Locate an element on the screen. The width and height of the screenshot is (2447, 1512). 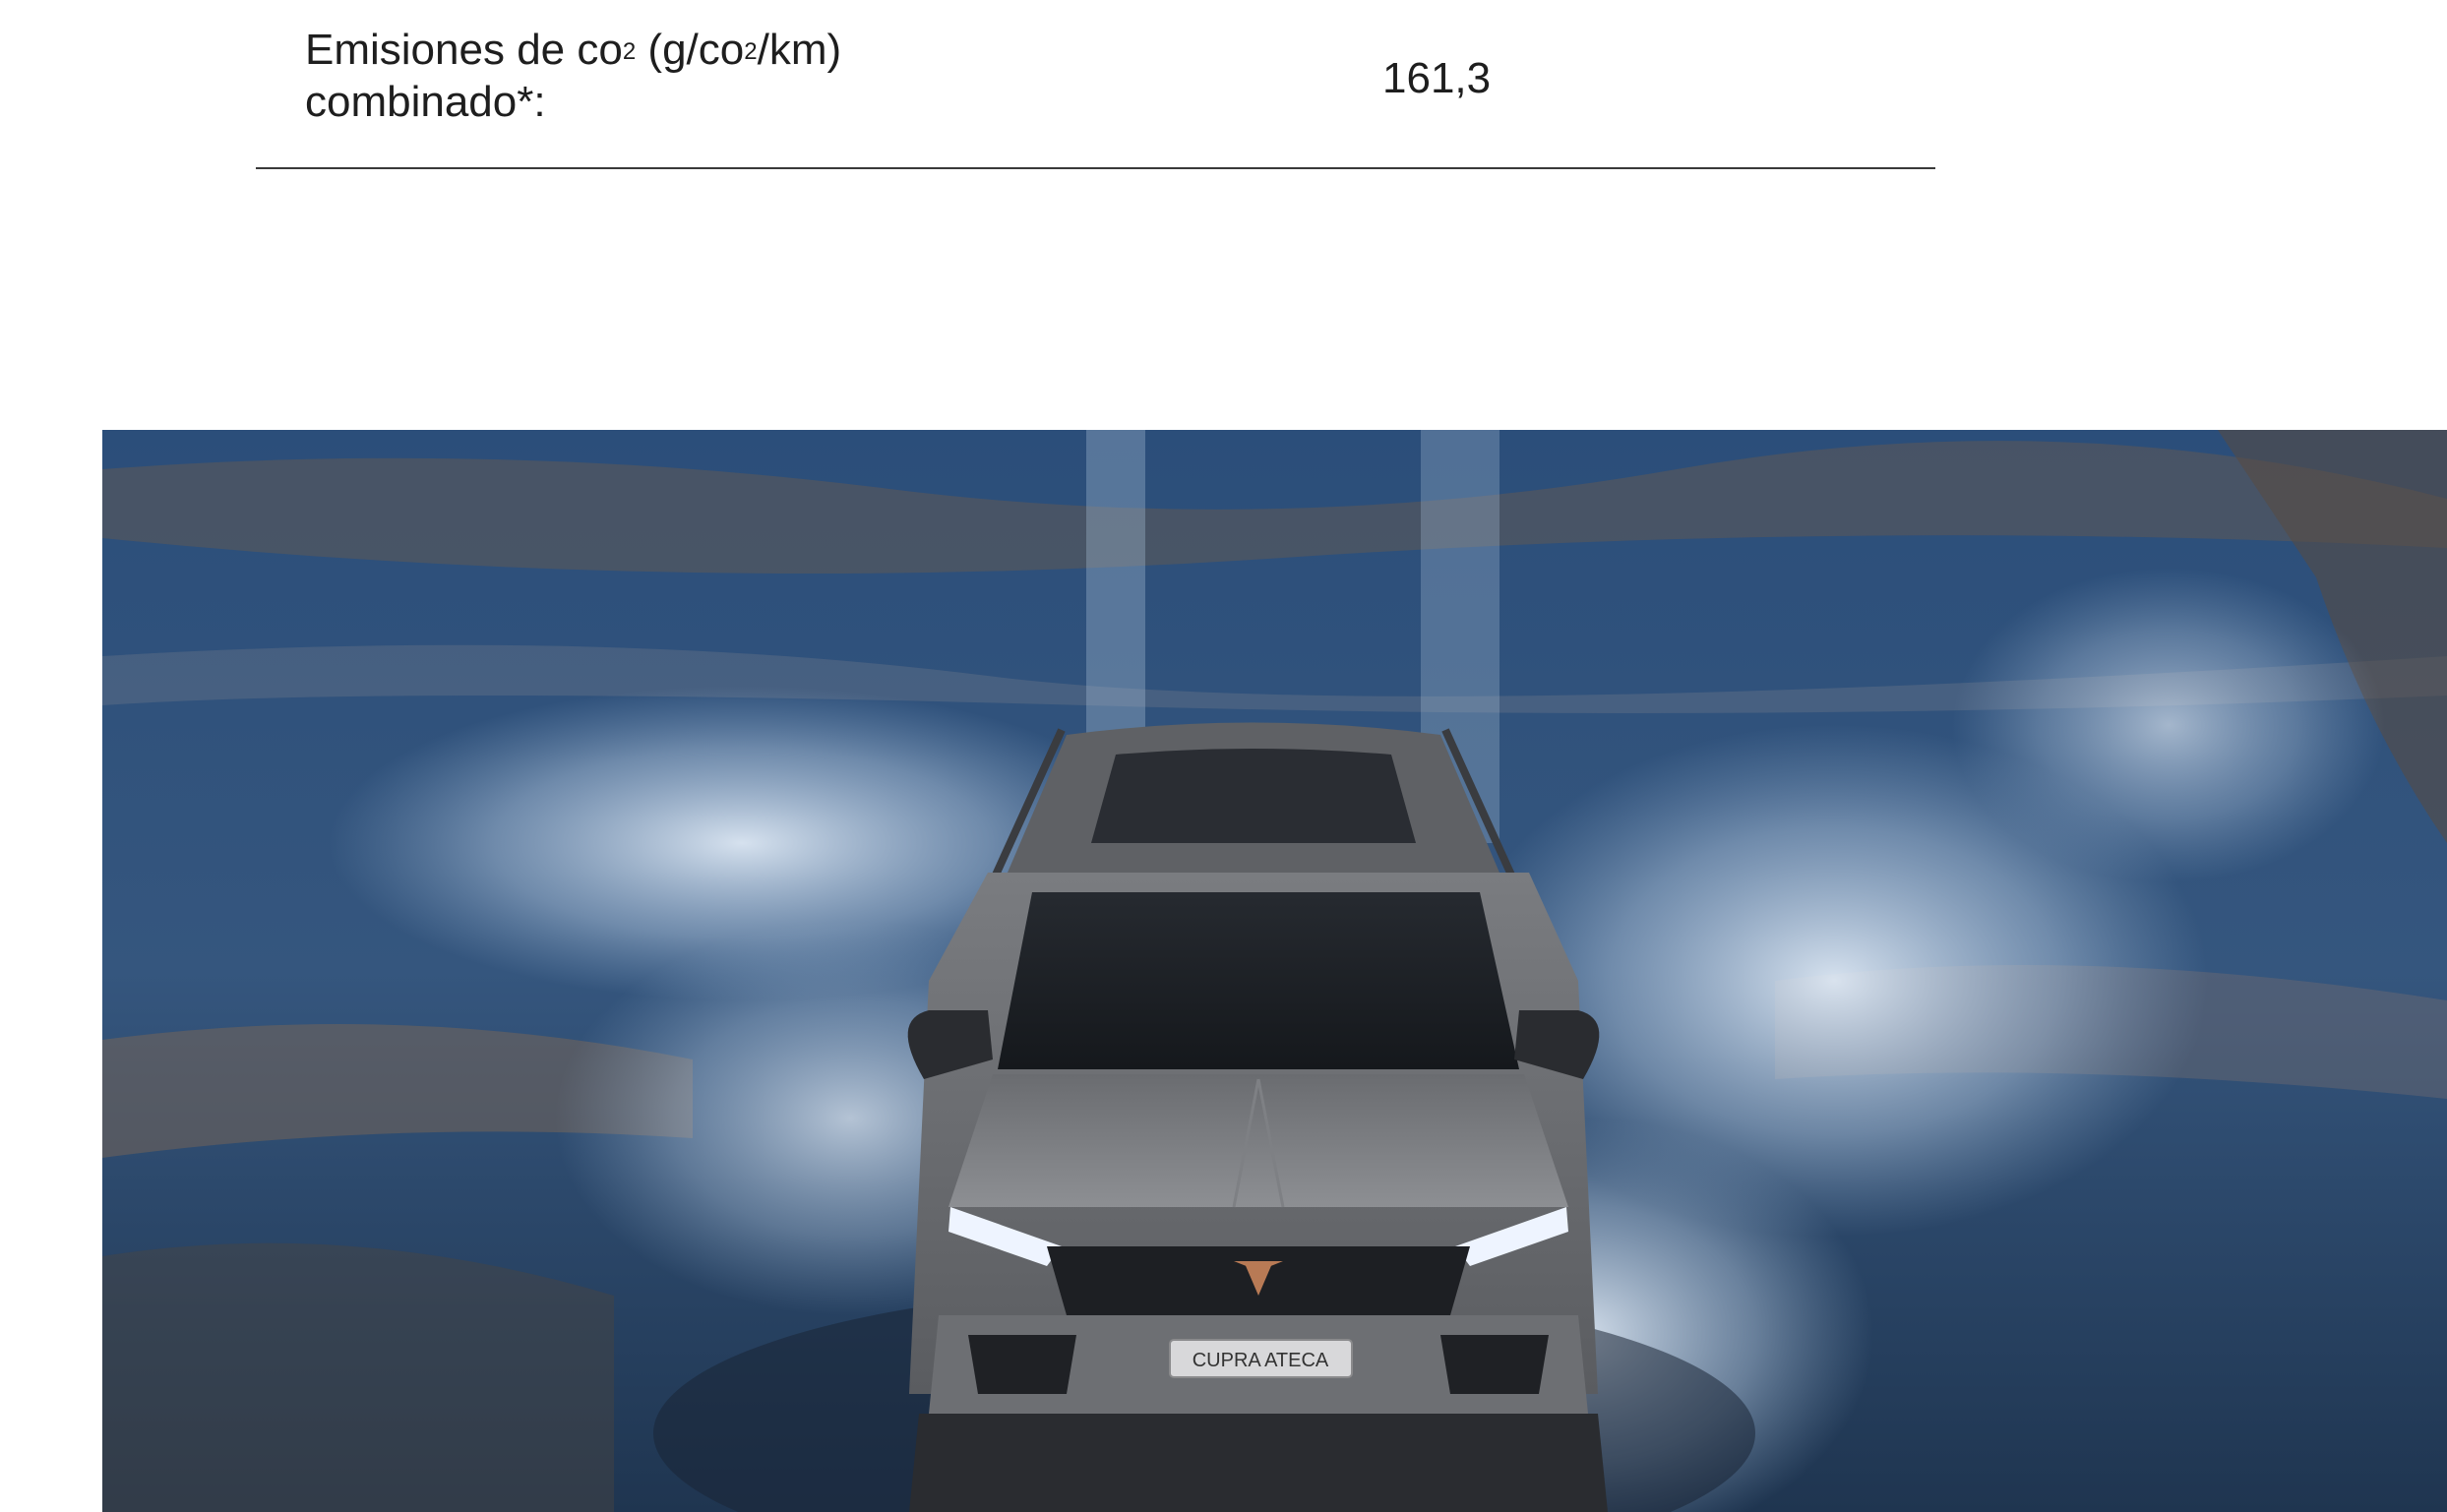
spec-label-line2: combinado*: is located at coordinates (425, 102).